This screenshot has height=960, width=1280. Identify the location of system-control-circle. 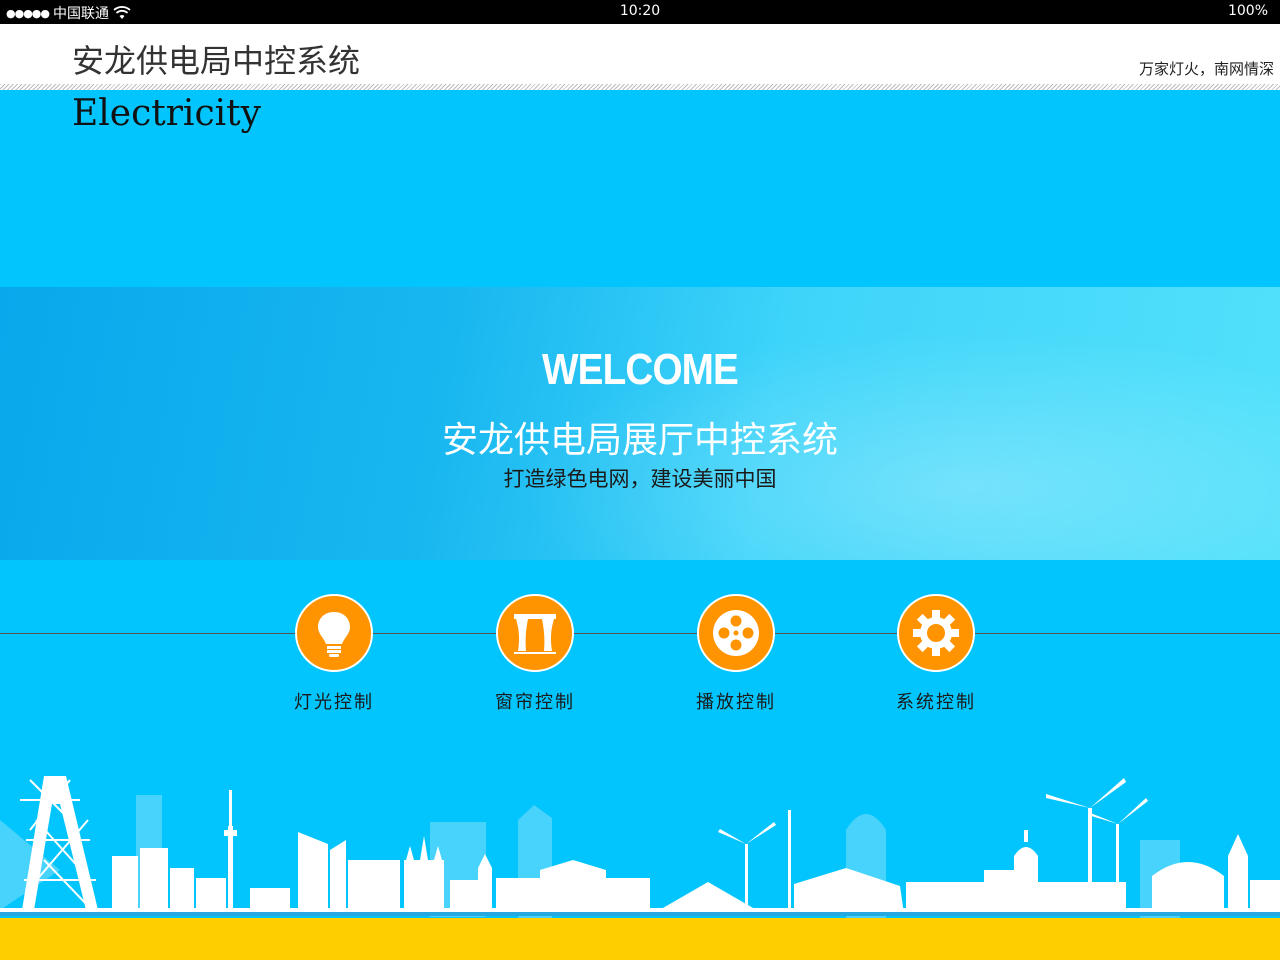
(936, 633).